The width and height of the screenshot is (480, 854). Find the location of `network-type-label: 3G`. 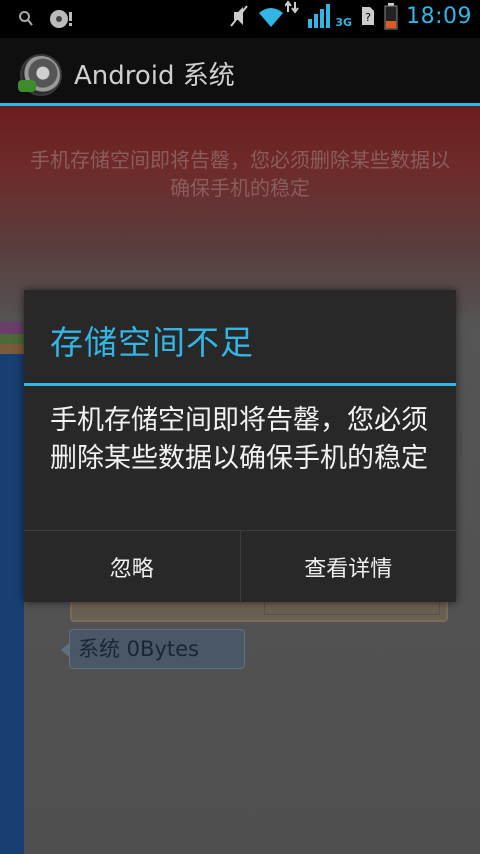

network-type-label: 3G is located at coordinates (344, 22).